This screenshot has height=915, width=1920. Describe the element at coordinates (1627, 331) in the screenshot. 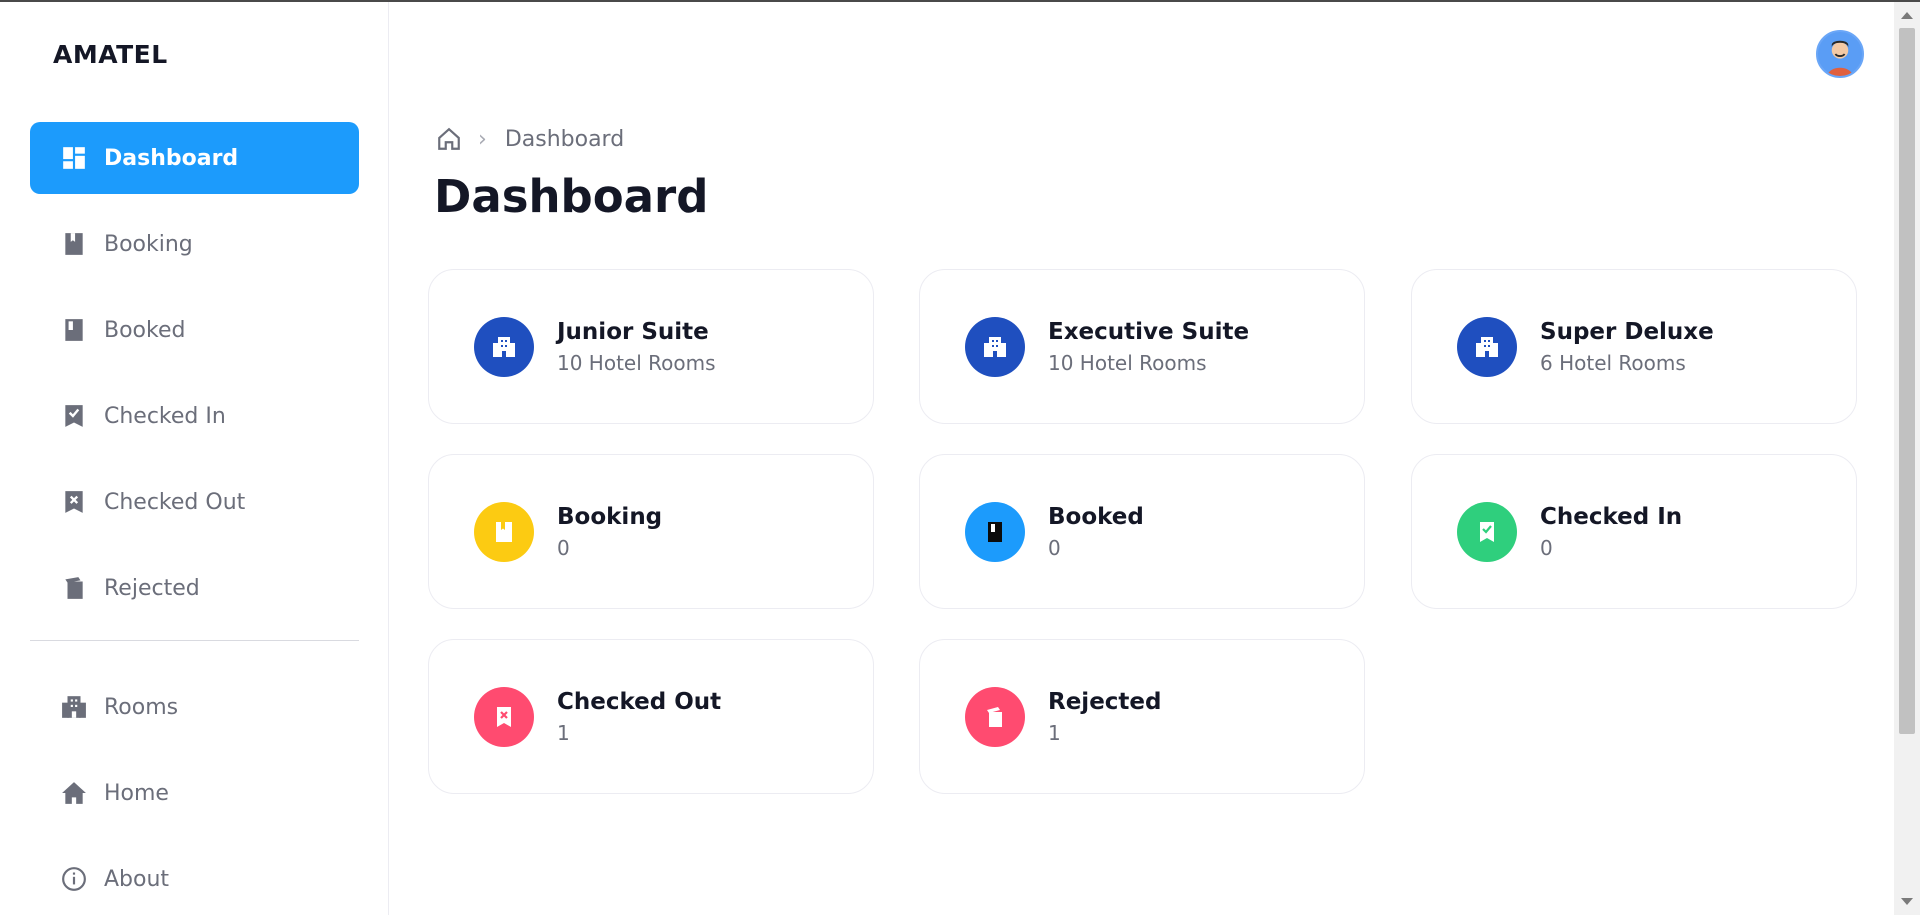

I see `card-title: Super Deluxe` at that location.